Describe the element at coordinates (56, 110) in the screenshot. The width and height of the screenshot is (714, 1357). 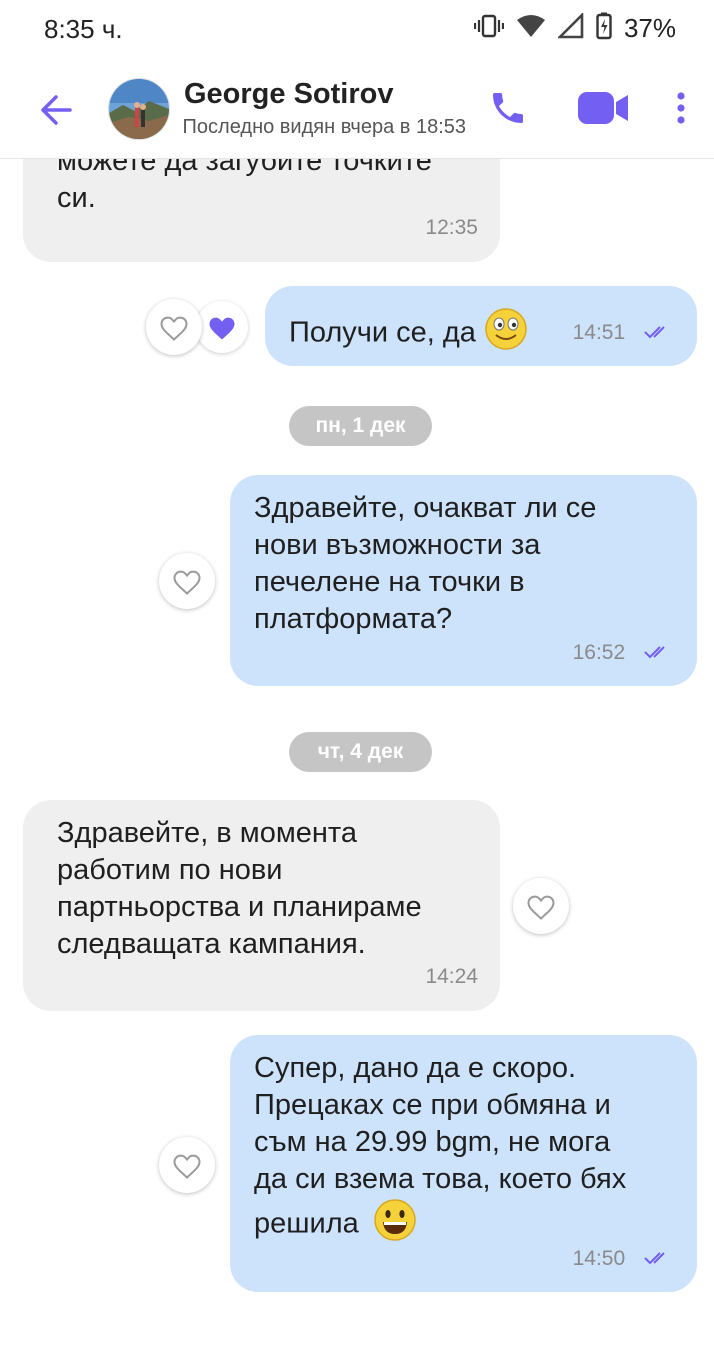
I see `back-arrow-icon` at that location.